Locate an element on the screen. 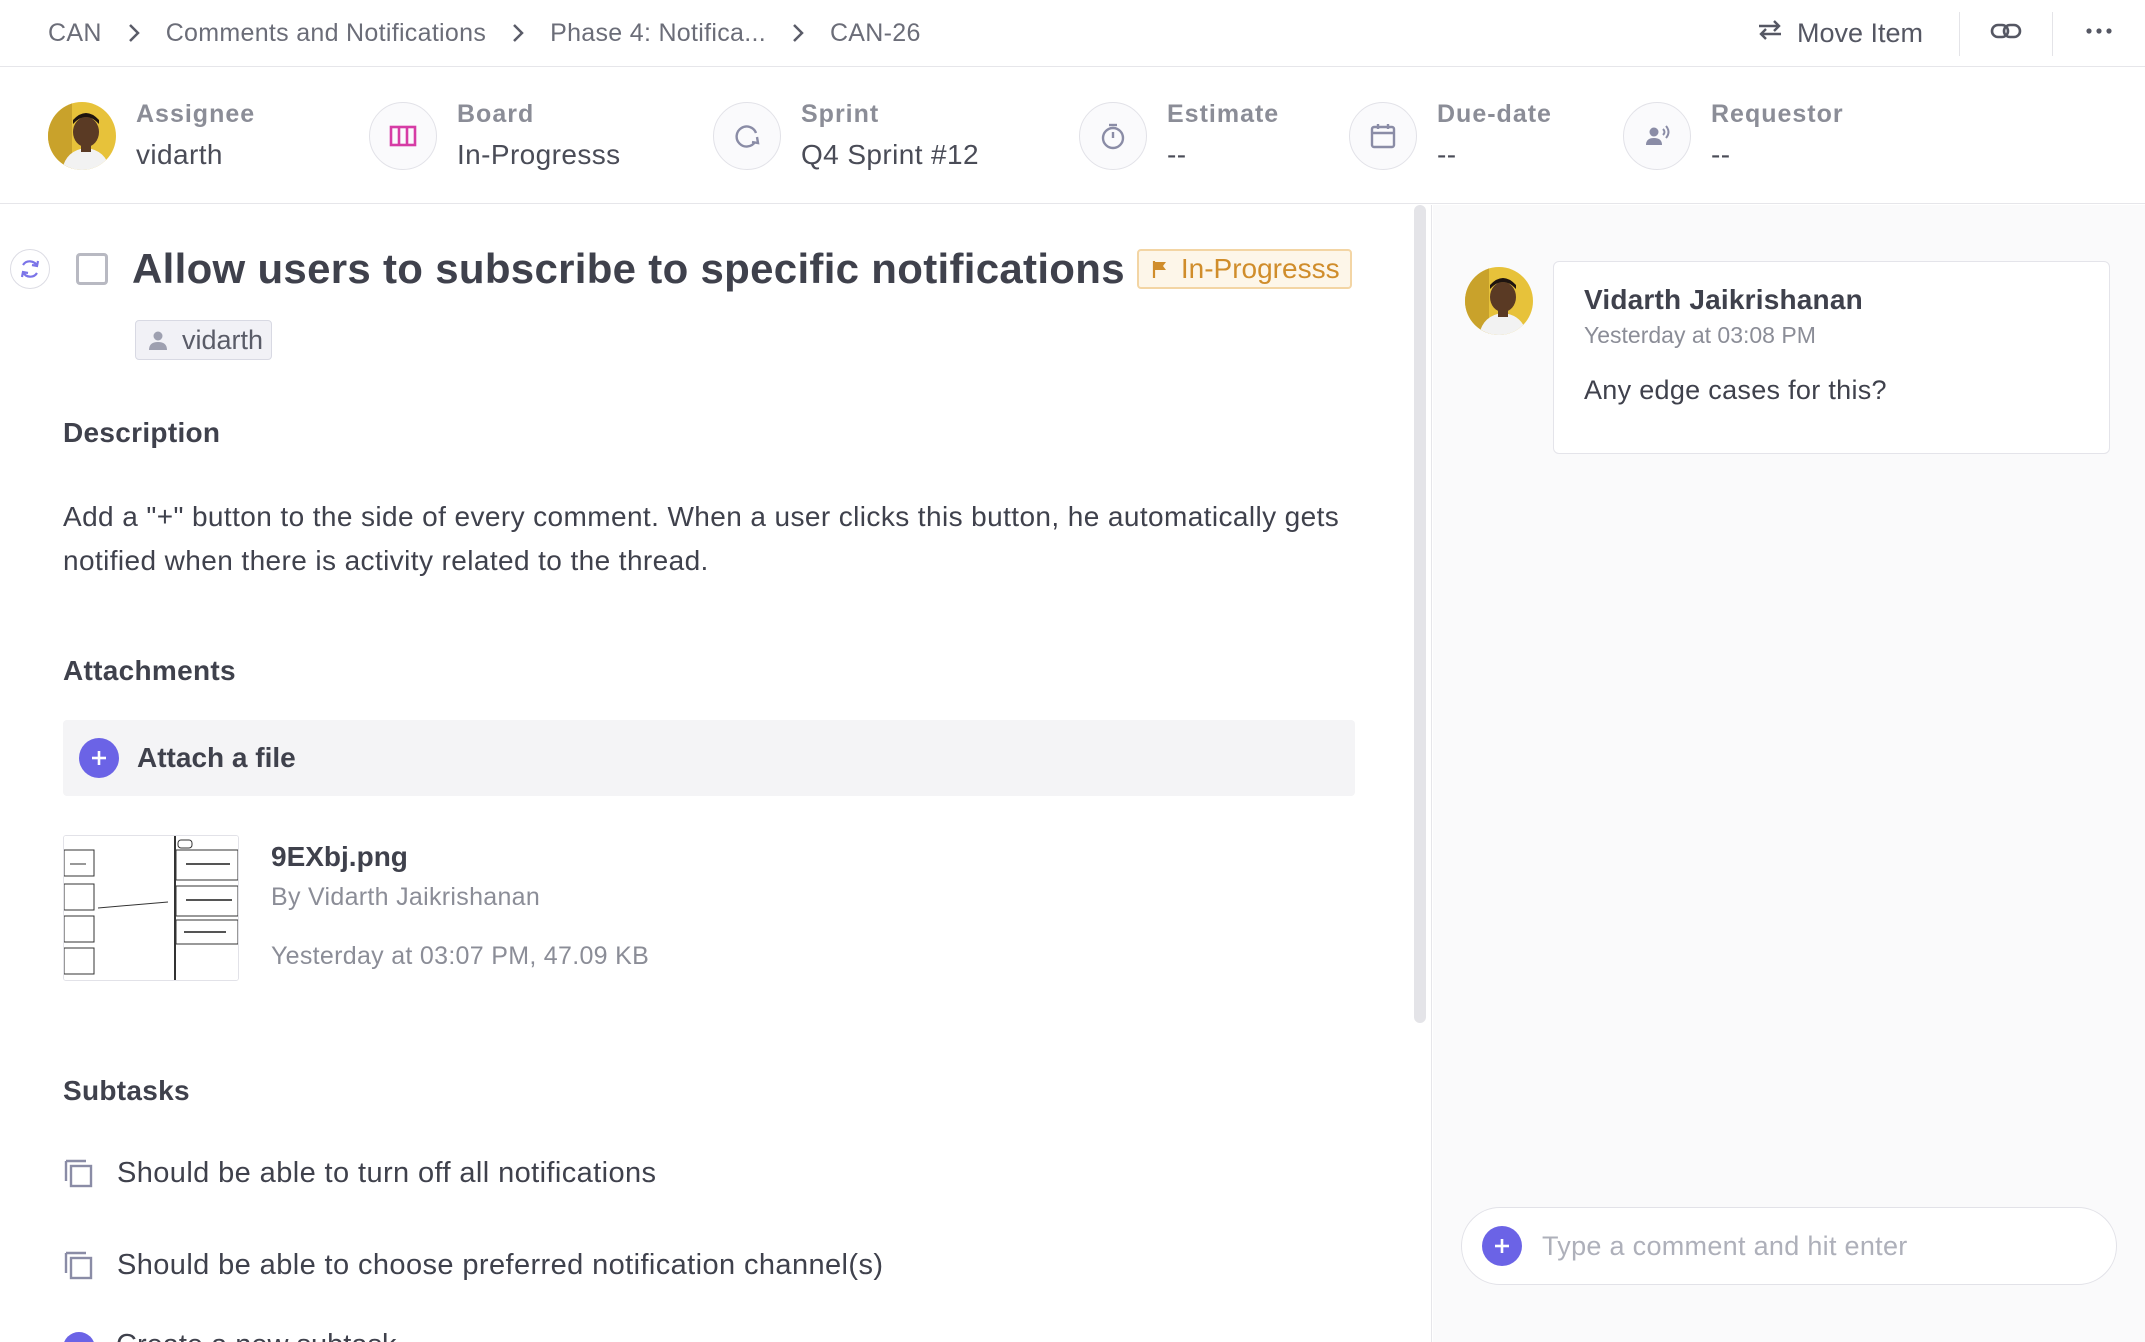 Image resolution: width=2145 pixels, height=1342 pixels. estimate-field: Estimate -- is located at coordinates (1179, 135).